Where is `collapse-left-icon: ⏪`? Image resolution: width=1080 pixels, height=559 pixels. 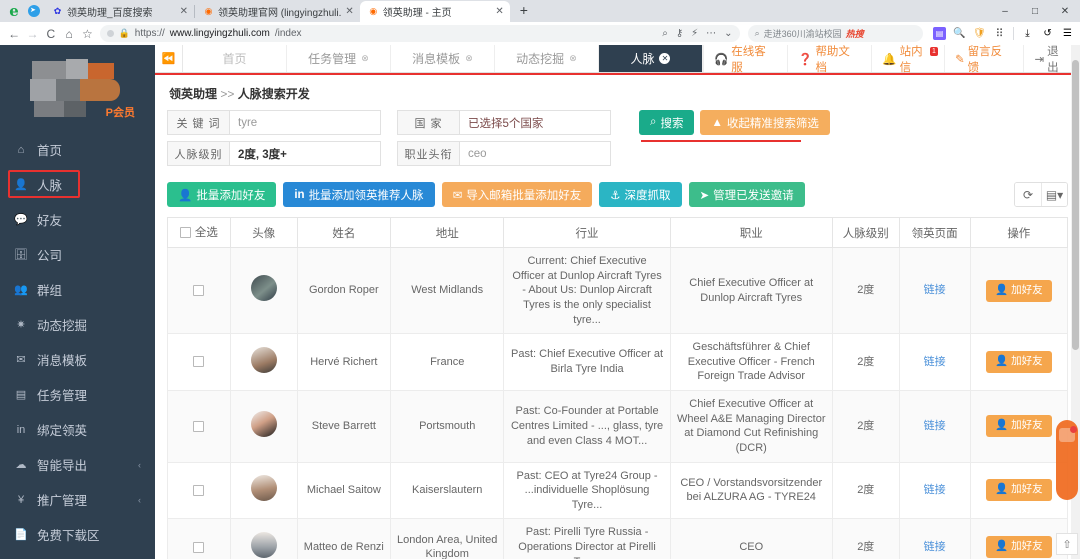 collapse-left-icon: ⏪ is located at coordinates (169, 58).